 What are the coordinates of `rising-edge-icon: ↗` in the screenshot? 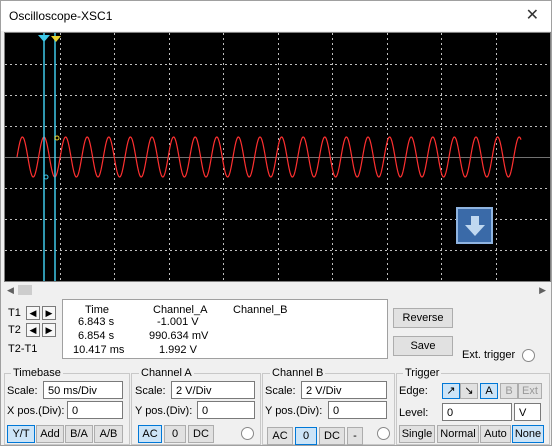 It's located at (451, 391).